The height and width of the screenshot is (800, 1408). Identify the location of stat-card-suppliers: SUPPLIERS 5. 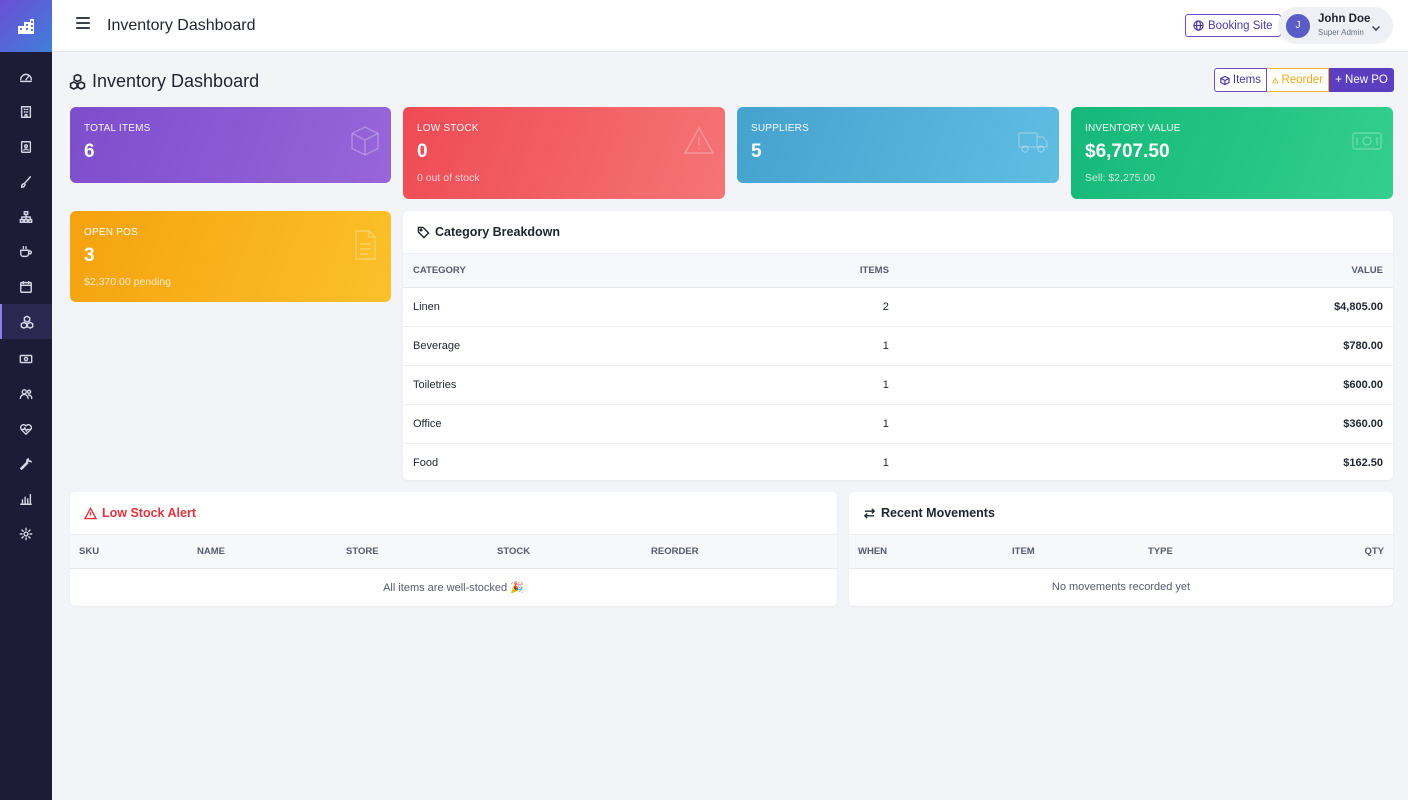
(898, 145).